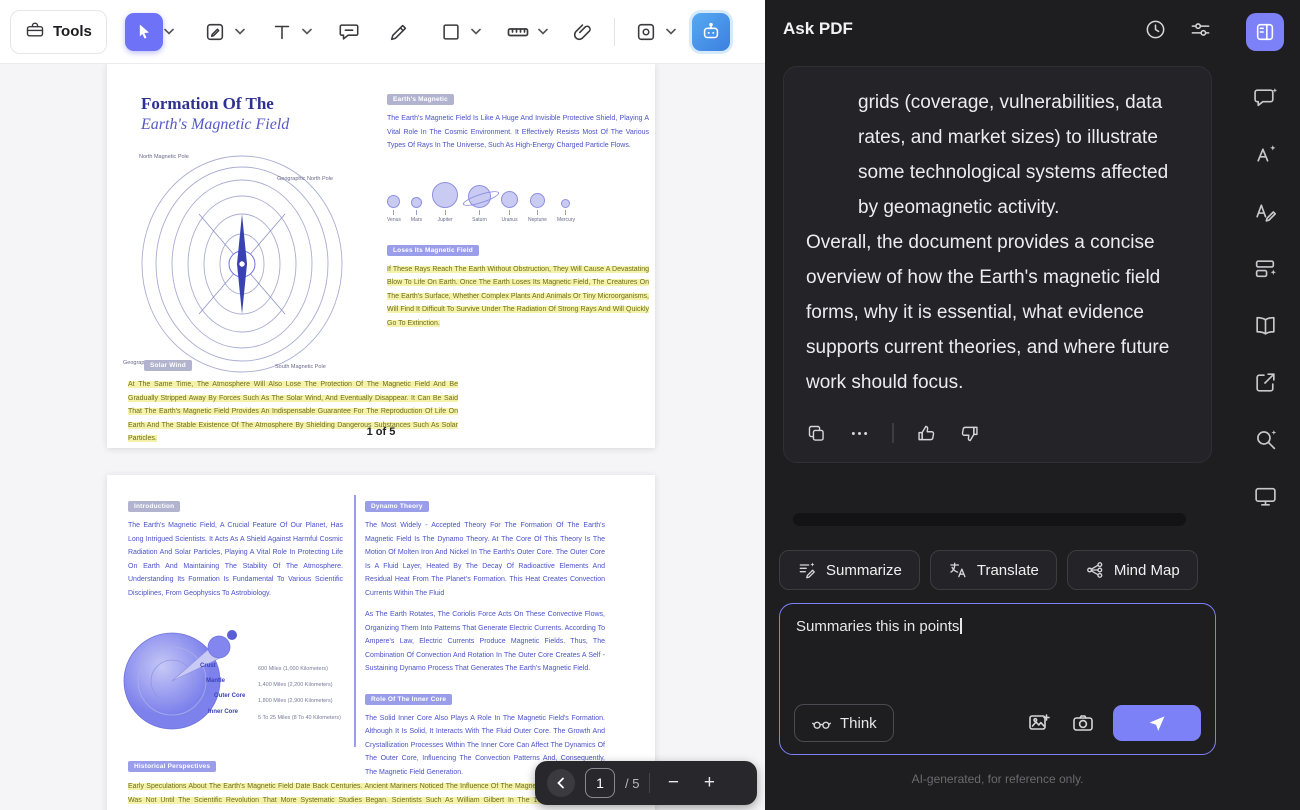 The height and width of the screenshot is (810, 1300). I want to click on ai-form-button, so click(1265, 268).